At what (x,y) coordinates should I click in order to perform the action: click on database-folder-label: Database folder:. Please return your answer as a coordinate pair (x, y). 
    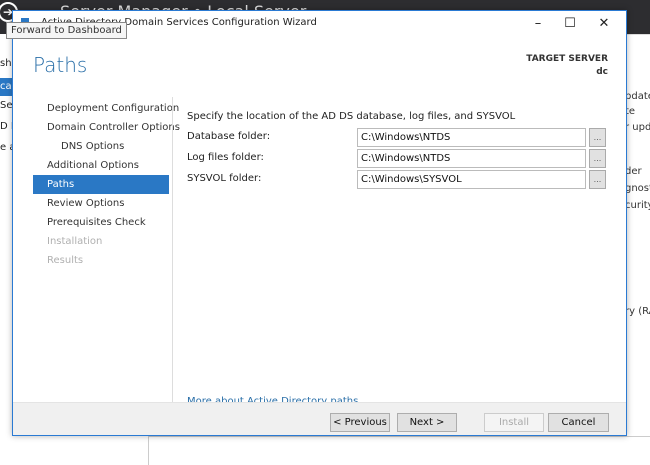
    Looking at the image, I should click on (229, 136).